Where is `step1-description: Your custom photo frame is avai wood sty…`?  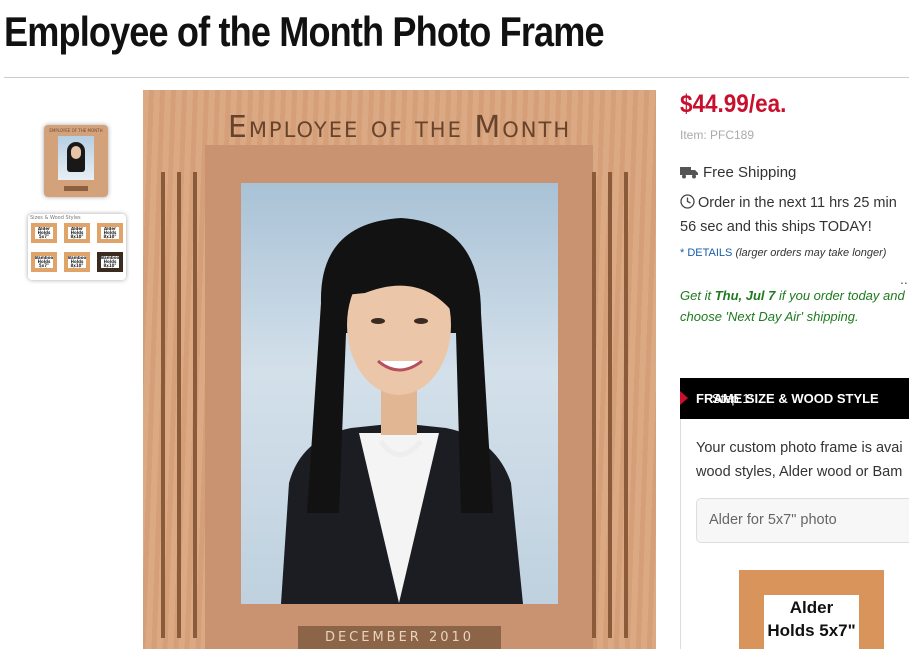 step1-description: Your custom photo frame is avai wood sty… is located at coordinates (799, 460).